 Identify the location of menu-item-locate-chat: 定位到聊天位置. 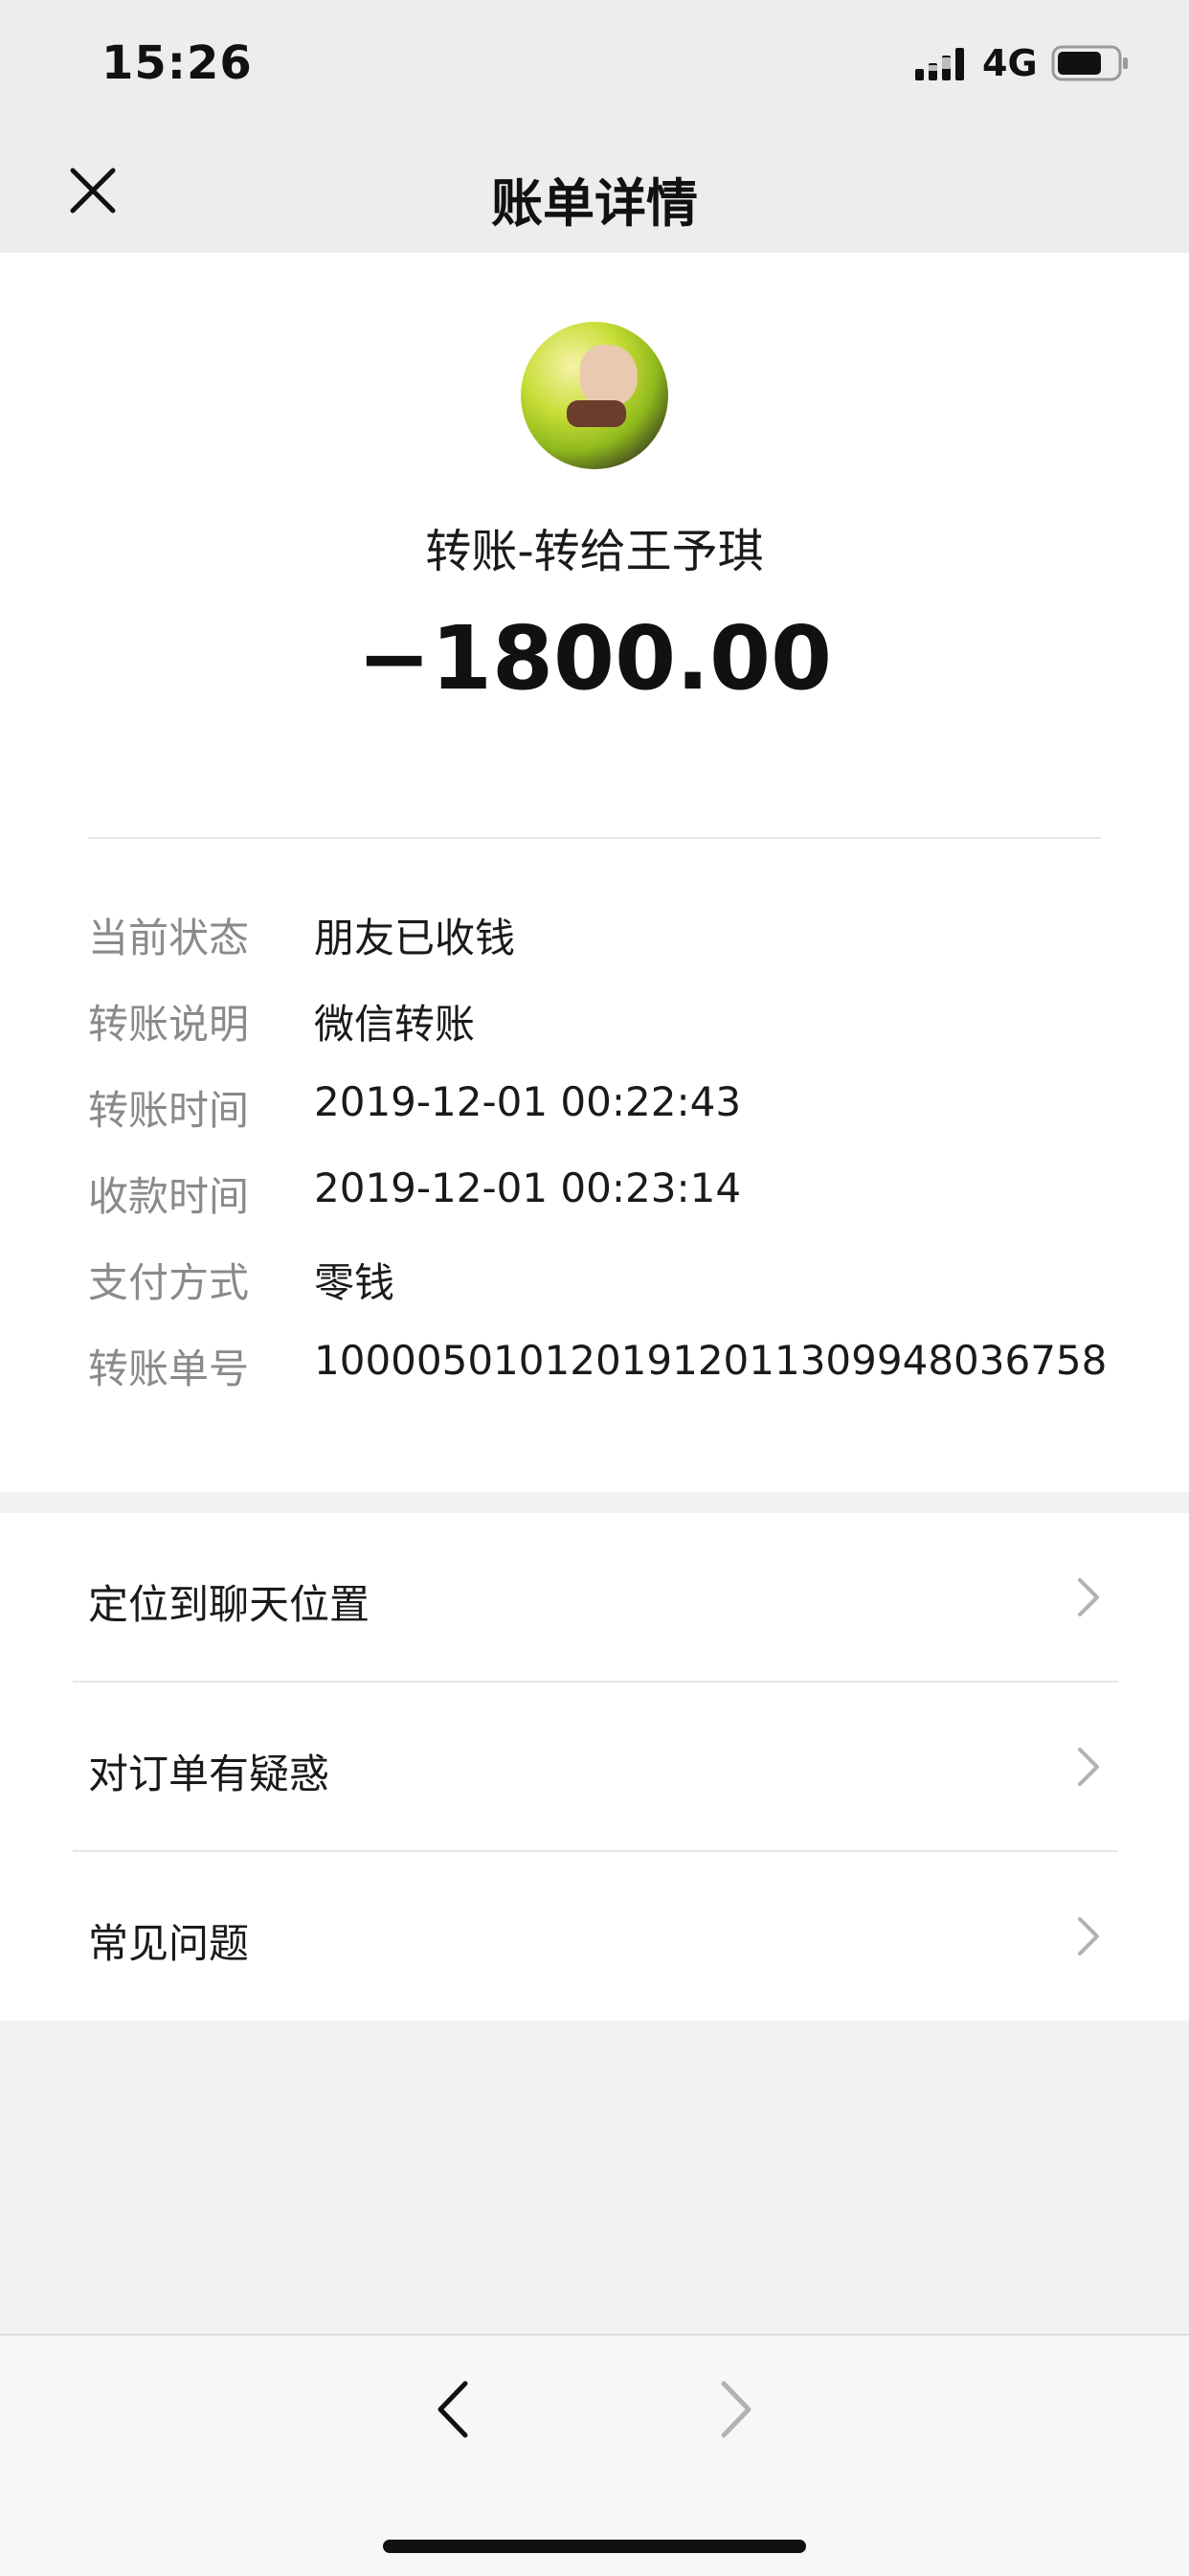
(594, 1598).